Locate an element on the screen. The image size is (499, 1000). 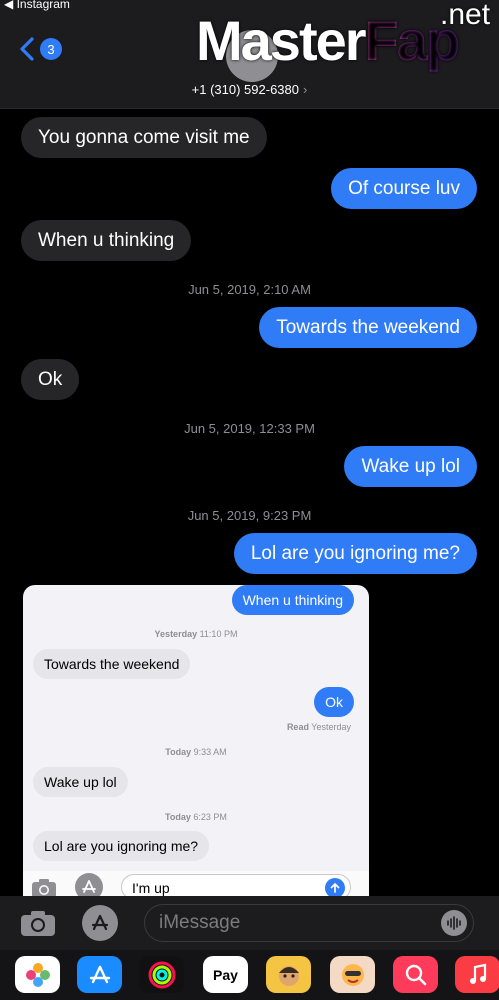
screenshot-timestamp: Today 9:33 AM is located at coordinates (196, 752).